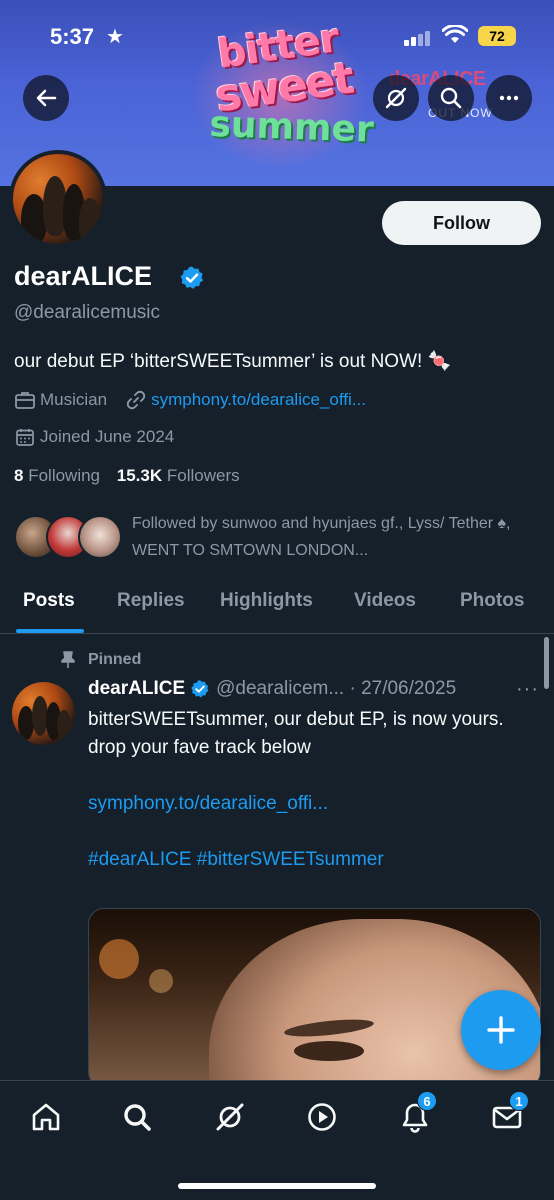 This screenshot has height=1200, width=554. What do you see at coordinates (314, 998) in the screenshot?
I see `post-media-image` at bounding box center [314, 998].